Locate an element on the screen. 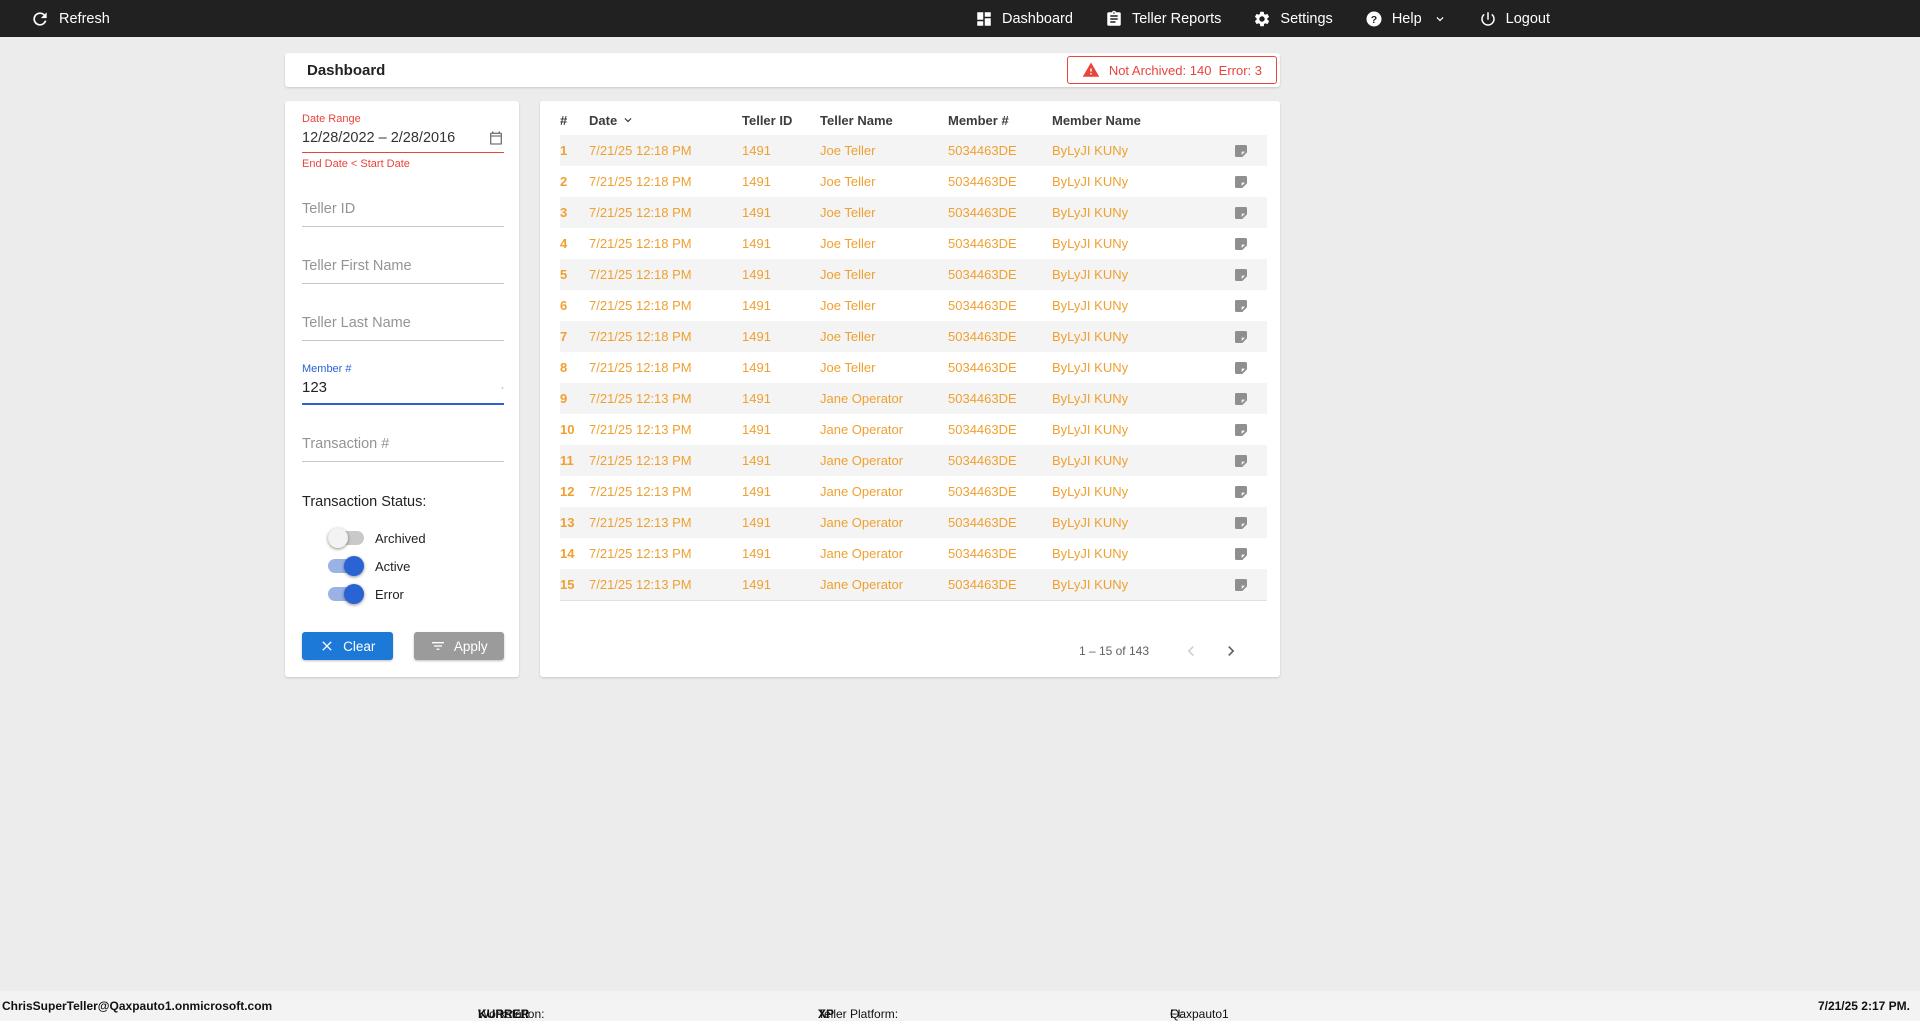  nav-help: ? Help is located at coordinates (1406, 19).